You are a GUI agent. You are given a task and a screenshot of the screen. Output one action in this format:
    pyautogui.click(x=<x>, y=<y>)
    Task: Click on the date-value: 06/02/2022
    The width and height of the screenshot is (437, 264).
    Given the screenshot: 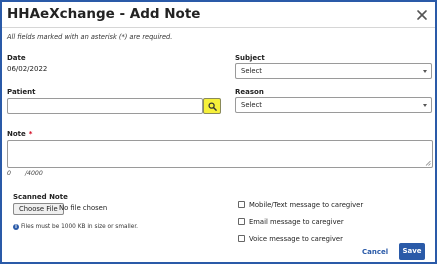 What is the action you would take?
    pyautogui.click(x=27, y=69)
    